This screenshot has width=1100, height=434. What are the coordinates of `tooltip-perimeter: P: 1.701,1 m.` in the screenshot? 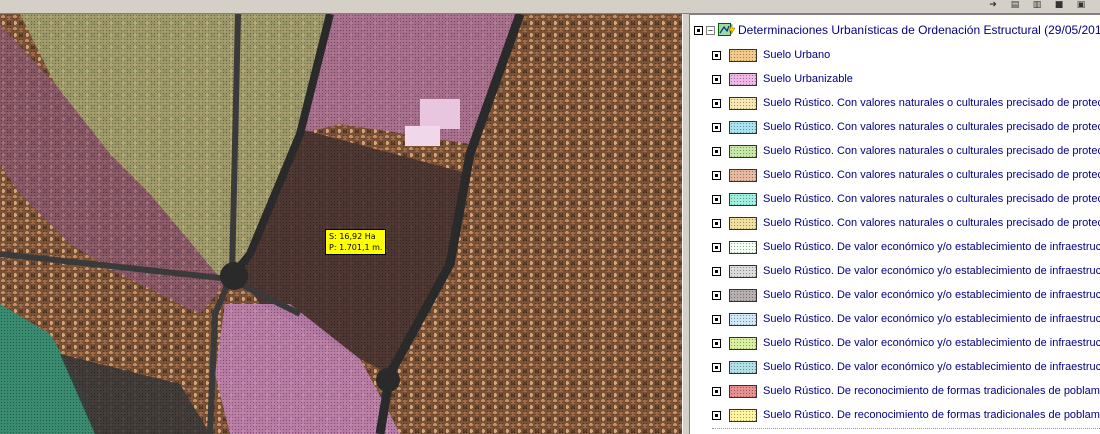 It's located at (356, 247).